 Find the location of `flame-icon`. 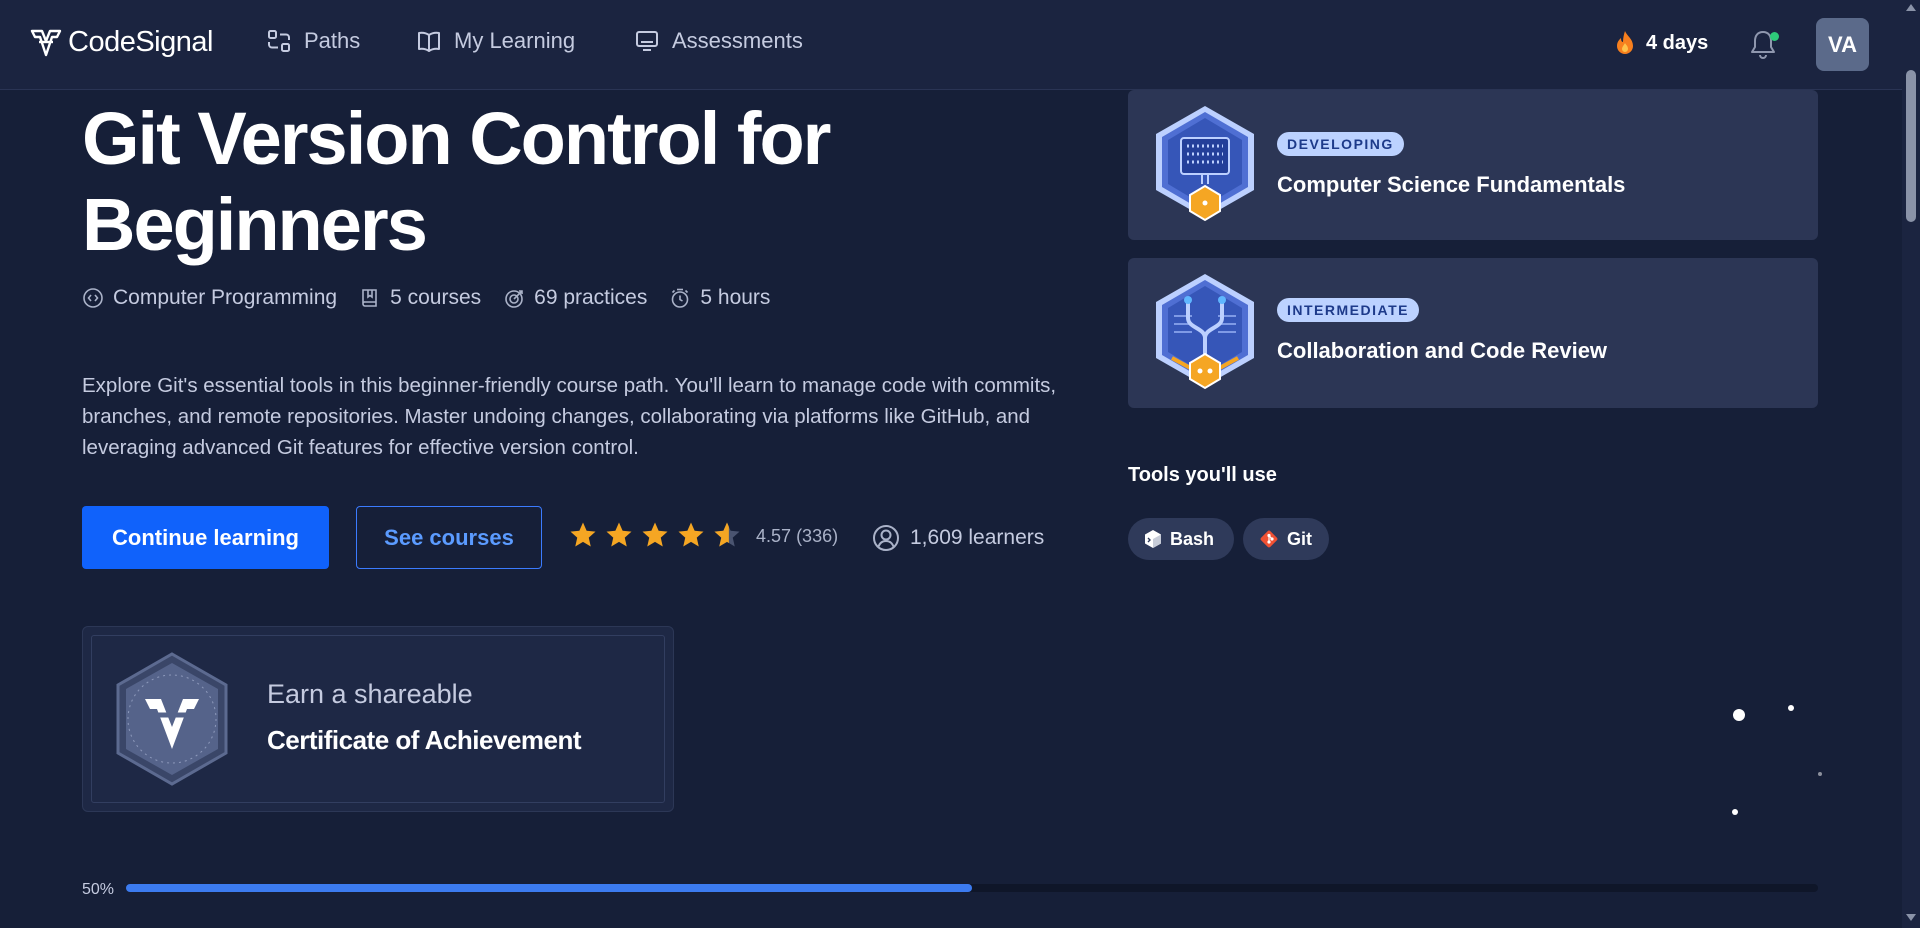

flame-icon is located at coordinates (1625, 42).